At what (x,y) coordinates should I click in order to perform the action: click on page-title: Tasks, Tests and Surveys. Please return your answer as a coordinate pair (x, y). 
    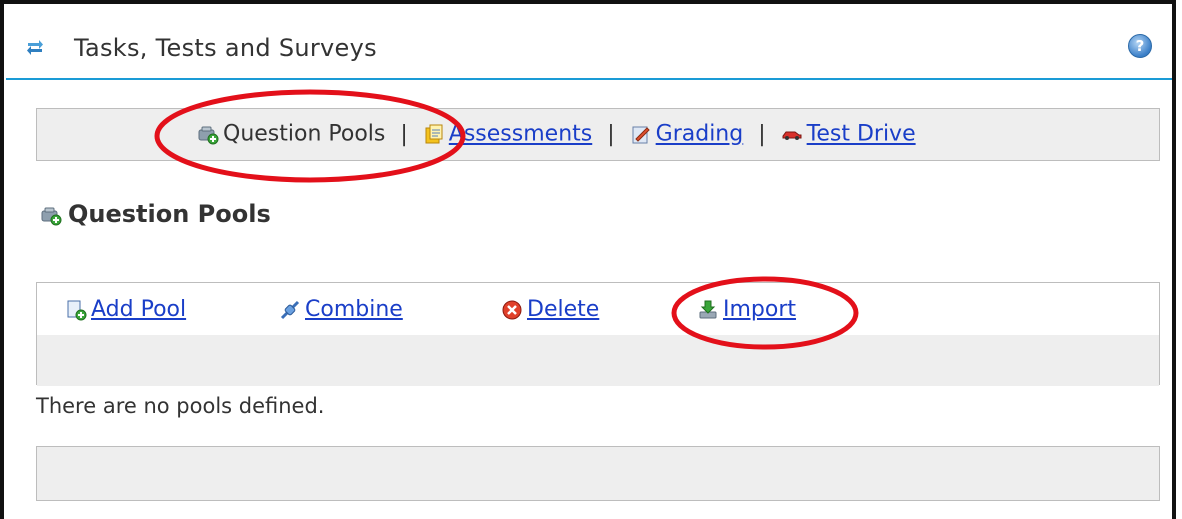
    Looking at the image, I should click on (225, 48).